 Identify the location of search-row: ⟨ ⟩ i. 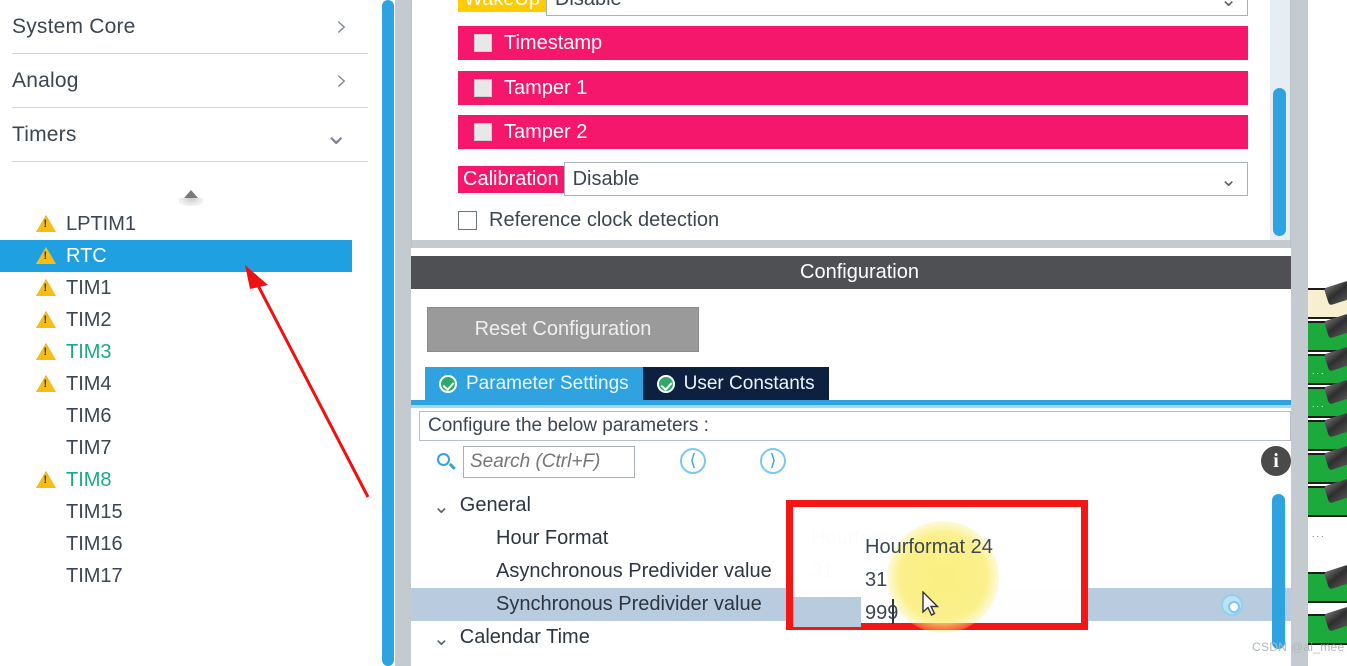
(858, 463).